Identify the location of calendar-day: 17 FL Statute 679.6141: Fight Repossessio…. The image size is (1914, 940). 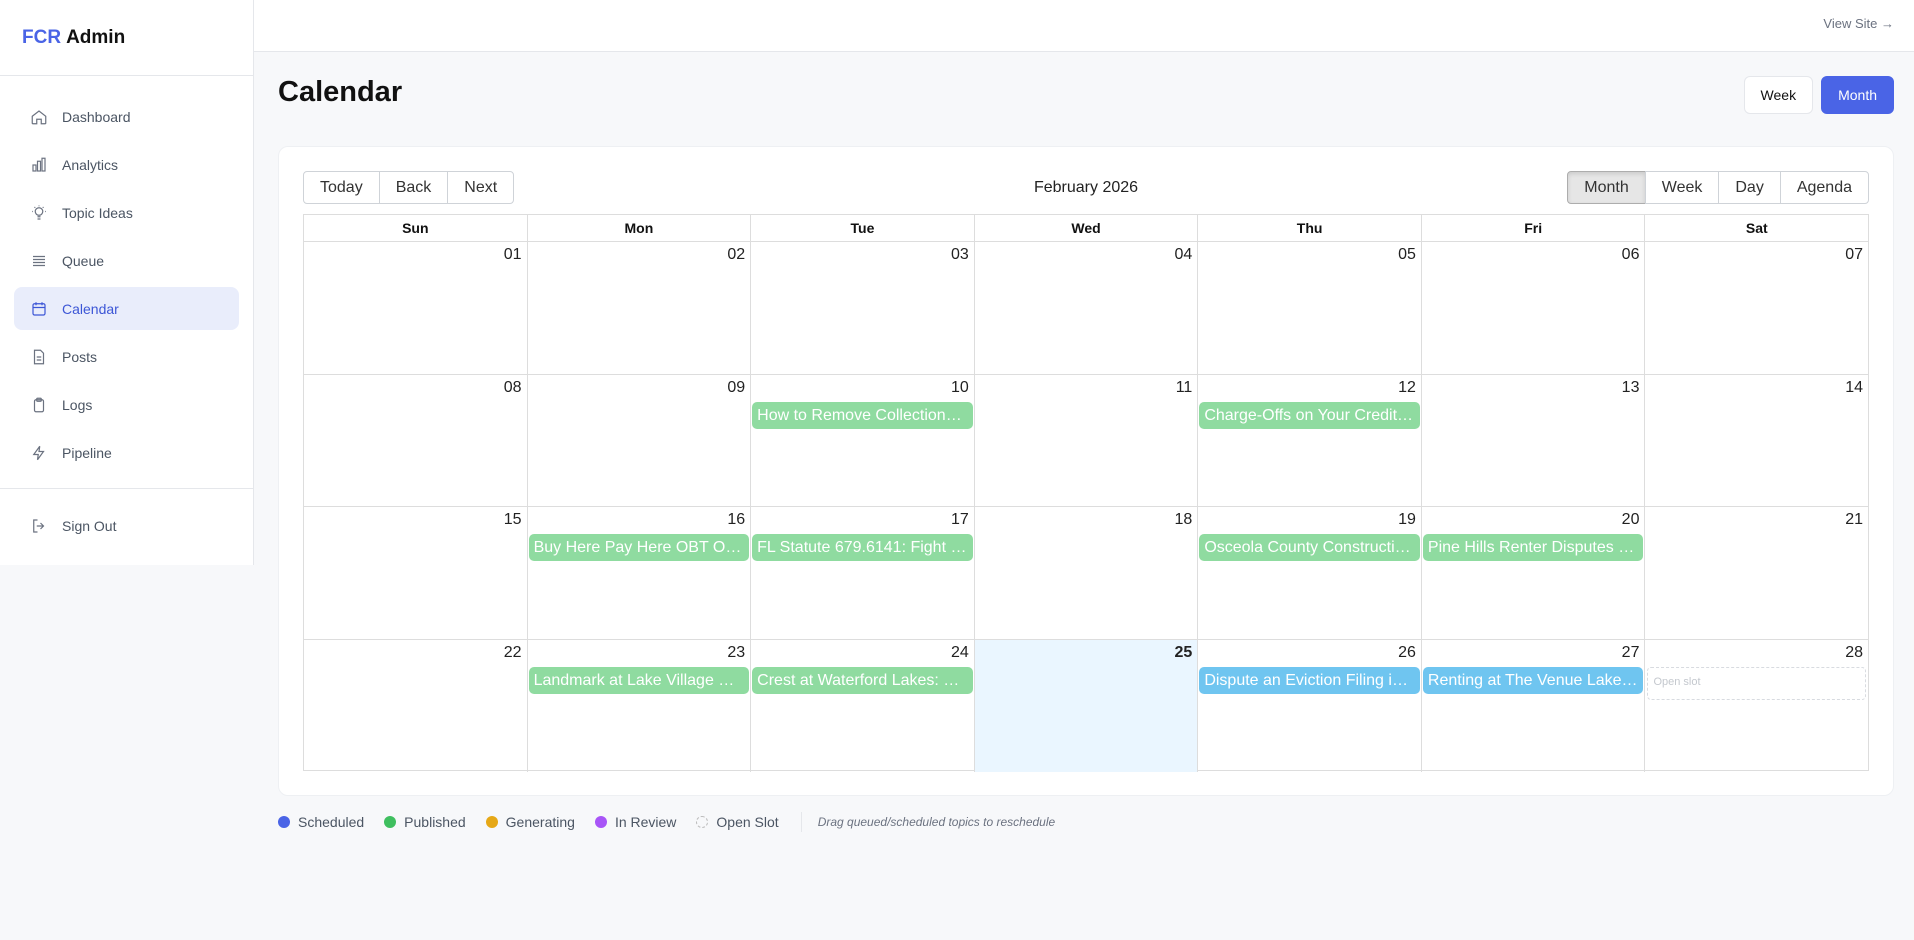
(862, 573).